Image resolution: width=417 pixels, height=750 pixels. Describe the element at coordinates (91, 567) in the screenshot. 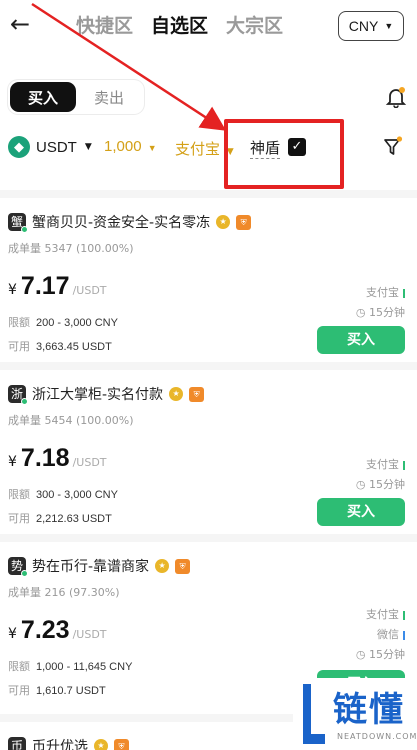

I see `merchant-name: 势在币行-靠谱商家` at that location.